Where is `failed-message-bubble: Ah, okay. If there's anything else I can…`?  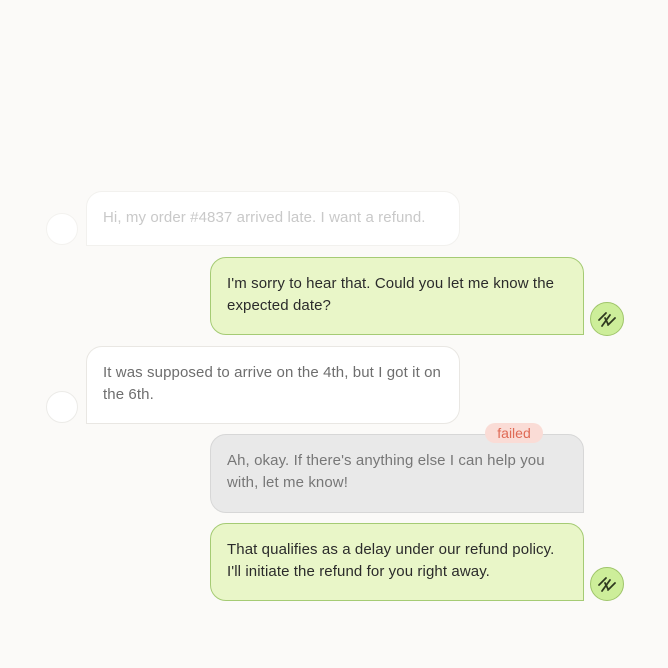
failed-message-bubble: Ah, okay. If there's anything else I can… is located at coordinates (397, 473).